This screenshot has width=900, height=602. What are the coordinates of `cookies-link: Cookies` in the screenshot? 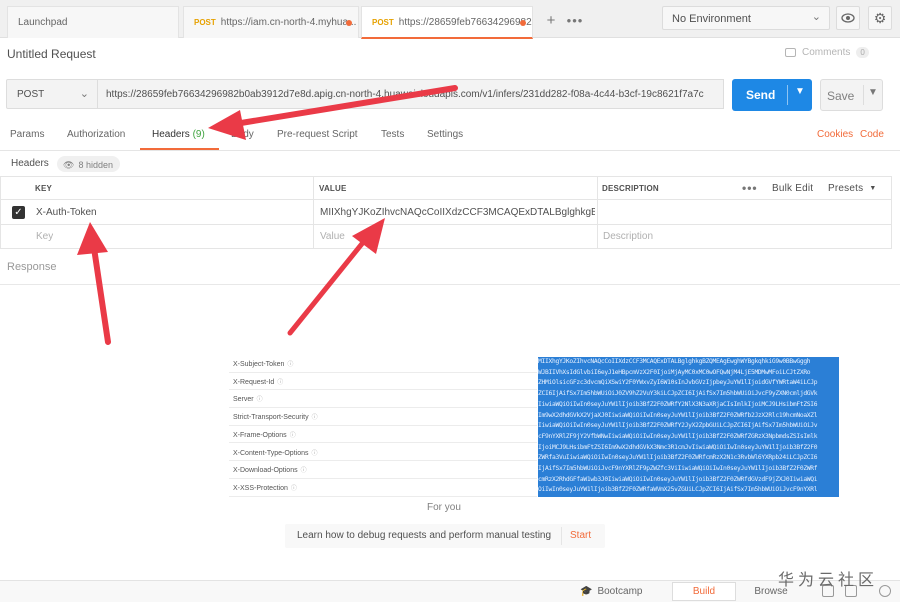 It's located at (835, 134).